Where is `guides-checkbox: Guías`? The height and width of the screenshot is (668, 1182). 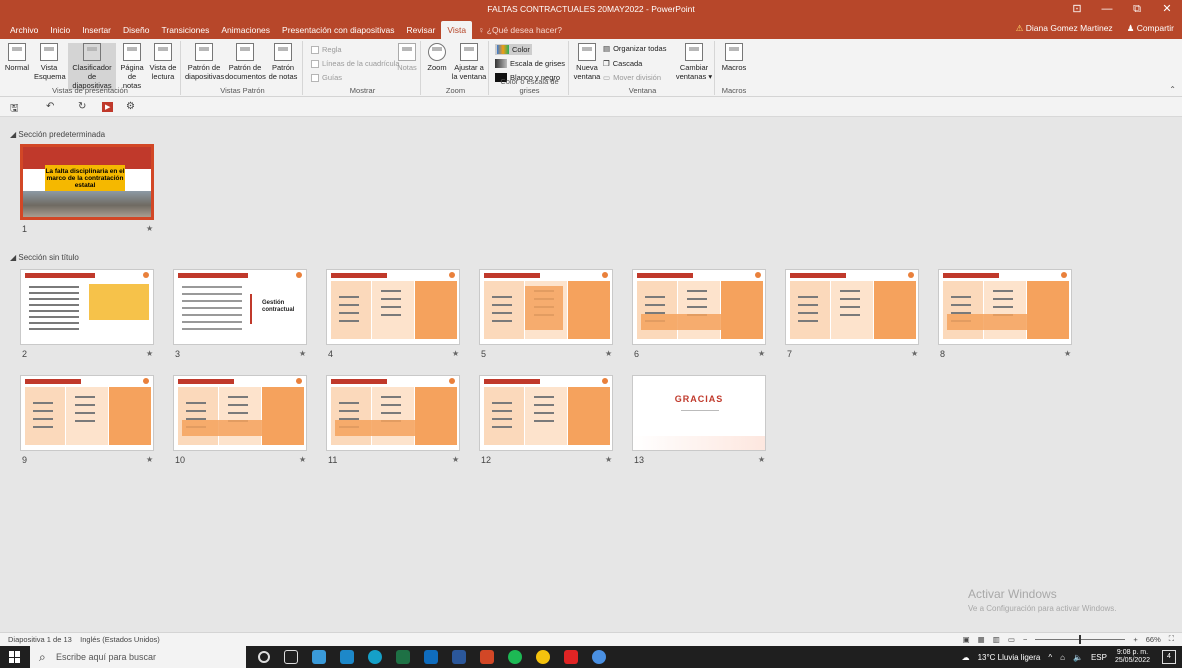
guides-checkbox: Guías is located at coordinates (326, 77).